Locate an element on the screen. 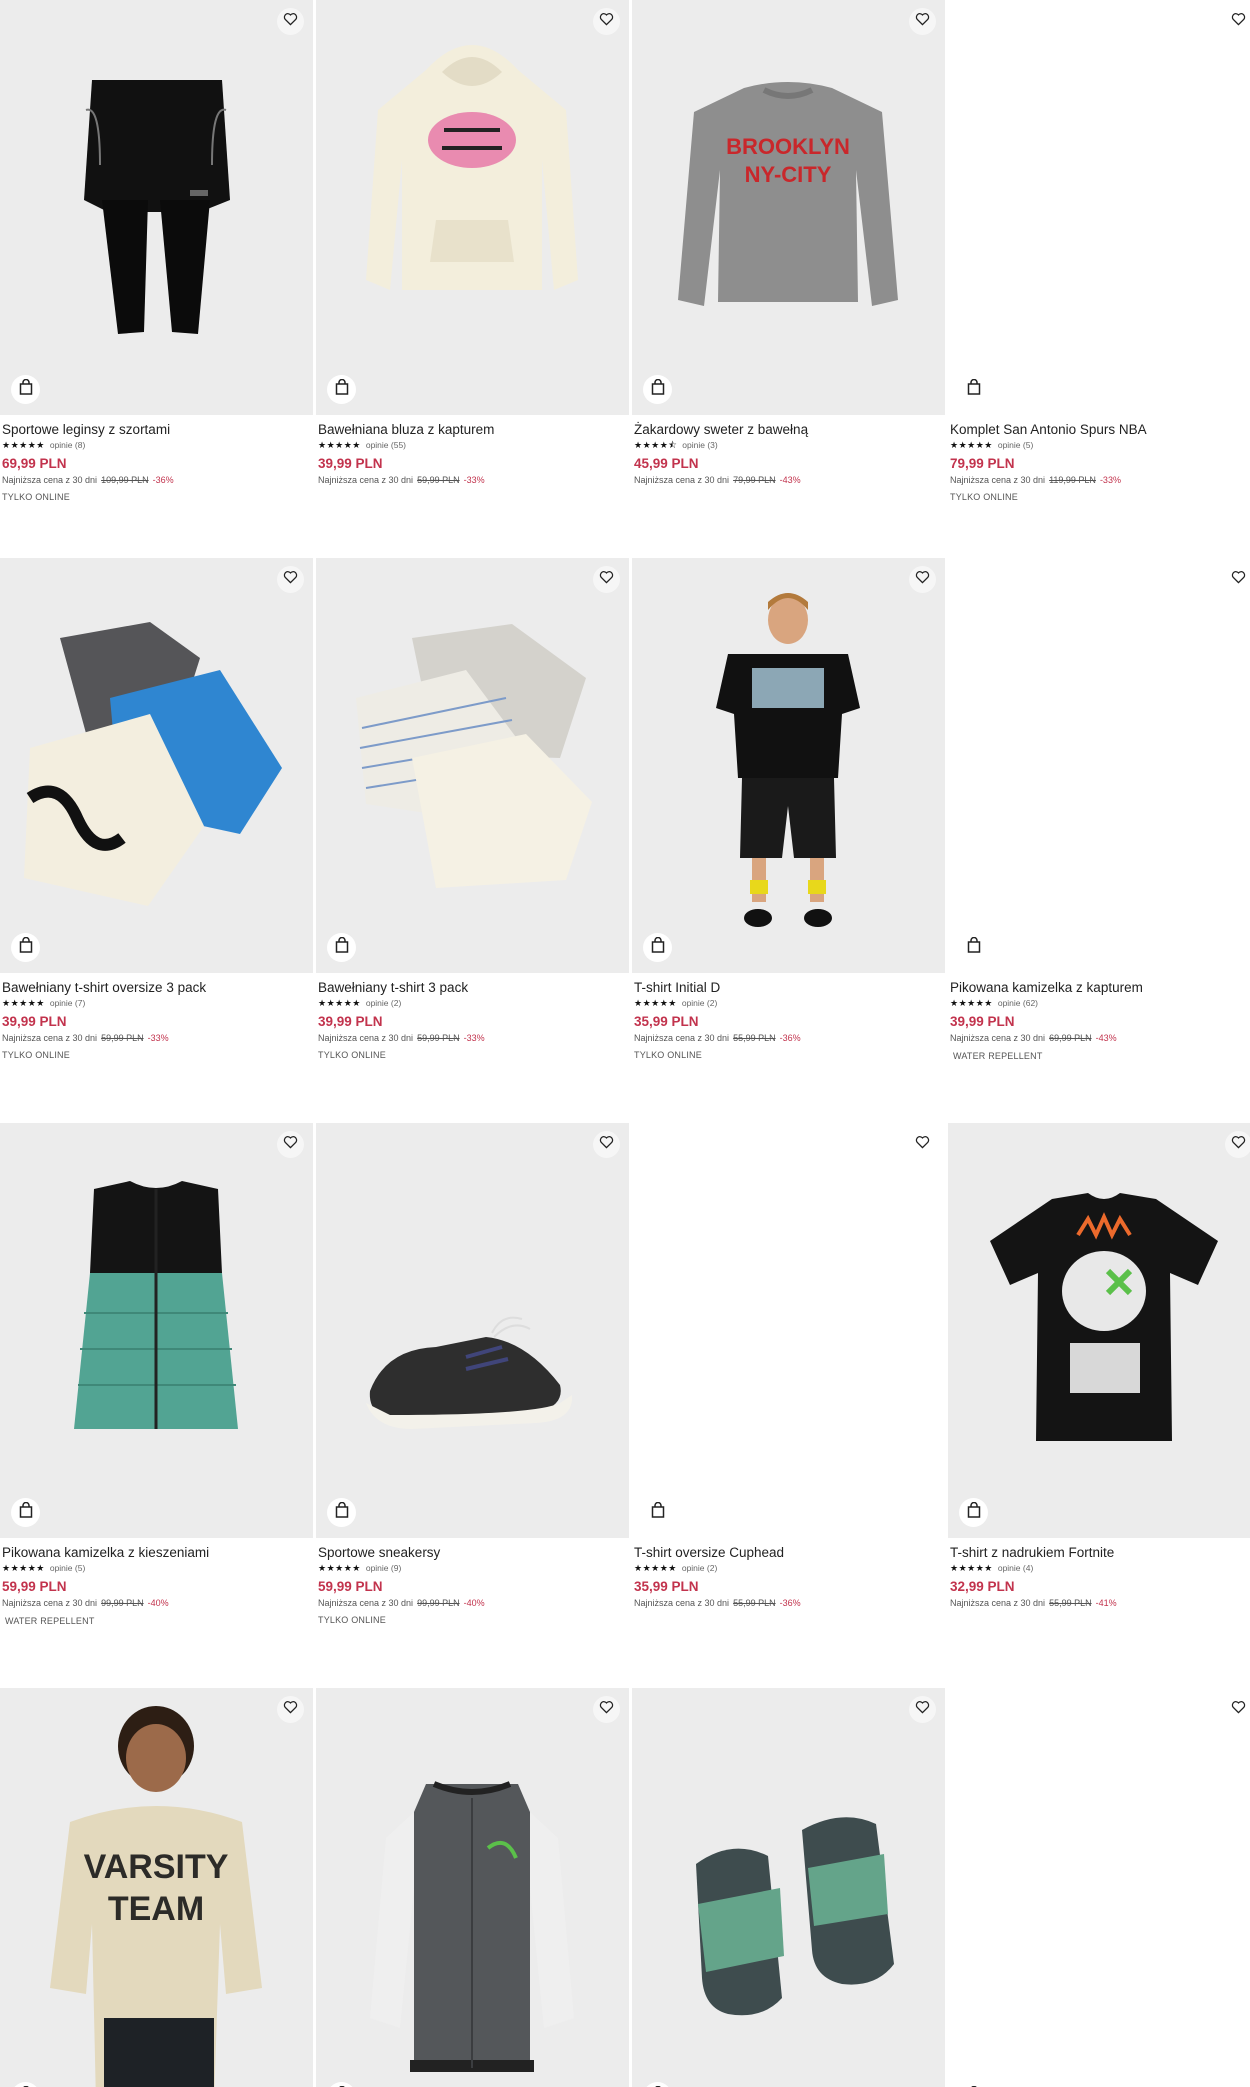 Image resolution: width=1250 pixels, height=2087 pixels. product-name: Sportowe leginsy z szortami is located at coordinates (157, 429).